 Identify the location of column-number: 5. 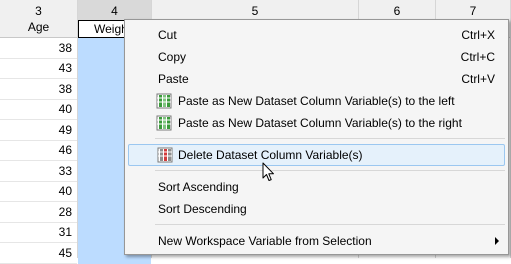
(255, 11).